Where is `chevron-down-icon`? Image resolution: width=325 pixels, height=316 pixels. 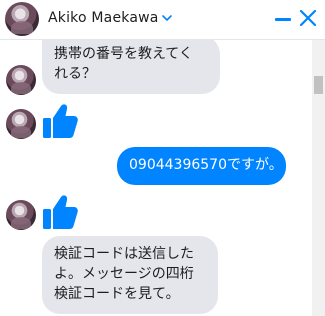
chevron-down-icon is located at coordinates (167, 18).